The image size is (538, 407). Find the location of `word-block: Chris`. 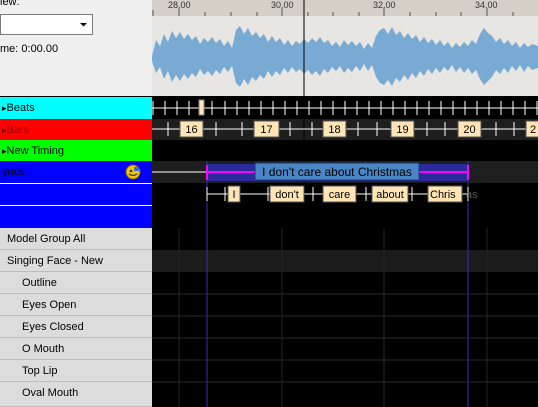

word-block: Chris is located at coordinates (445, 194).